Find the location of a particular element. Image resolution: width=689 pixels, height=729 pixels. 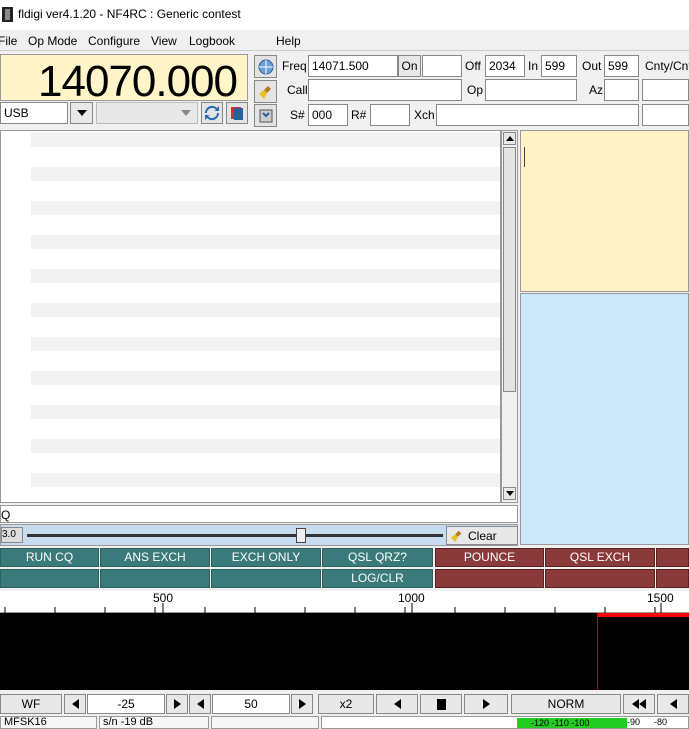

chevron-down-icon is located at coordinates (186, 113).